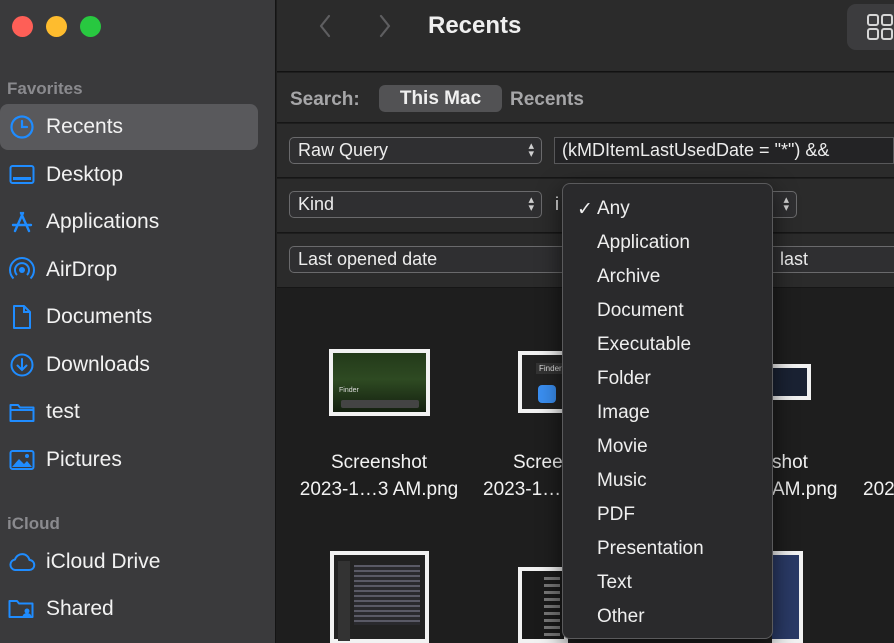  I want to click on sidebar-item-desktop: Desktop, so click(129, 175).